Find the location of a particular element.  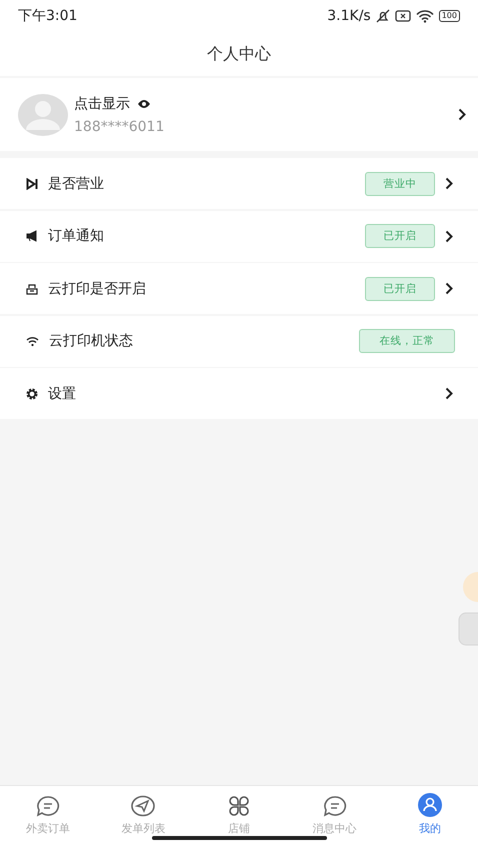

user-name: 点击显示 is located at coordinates (102, 103).